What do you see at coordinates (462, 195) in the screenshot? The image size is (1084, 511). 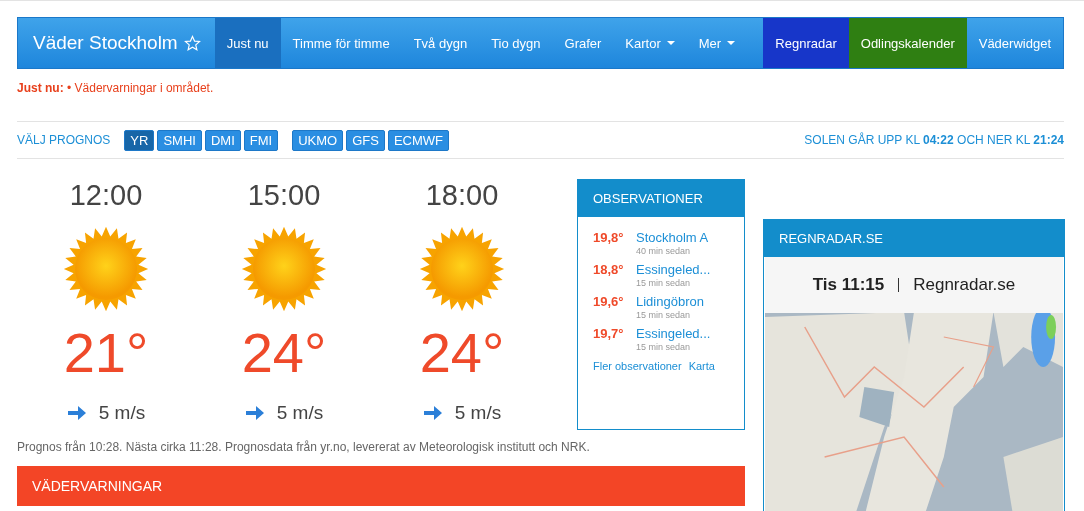 I see `forecast-time: 18:00` at bounding box center [462, 195].